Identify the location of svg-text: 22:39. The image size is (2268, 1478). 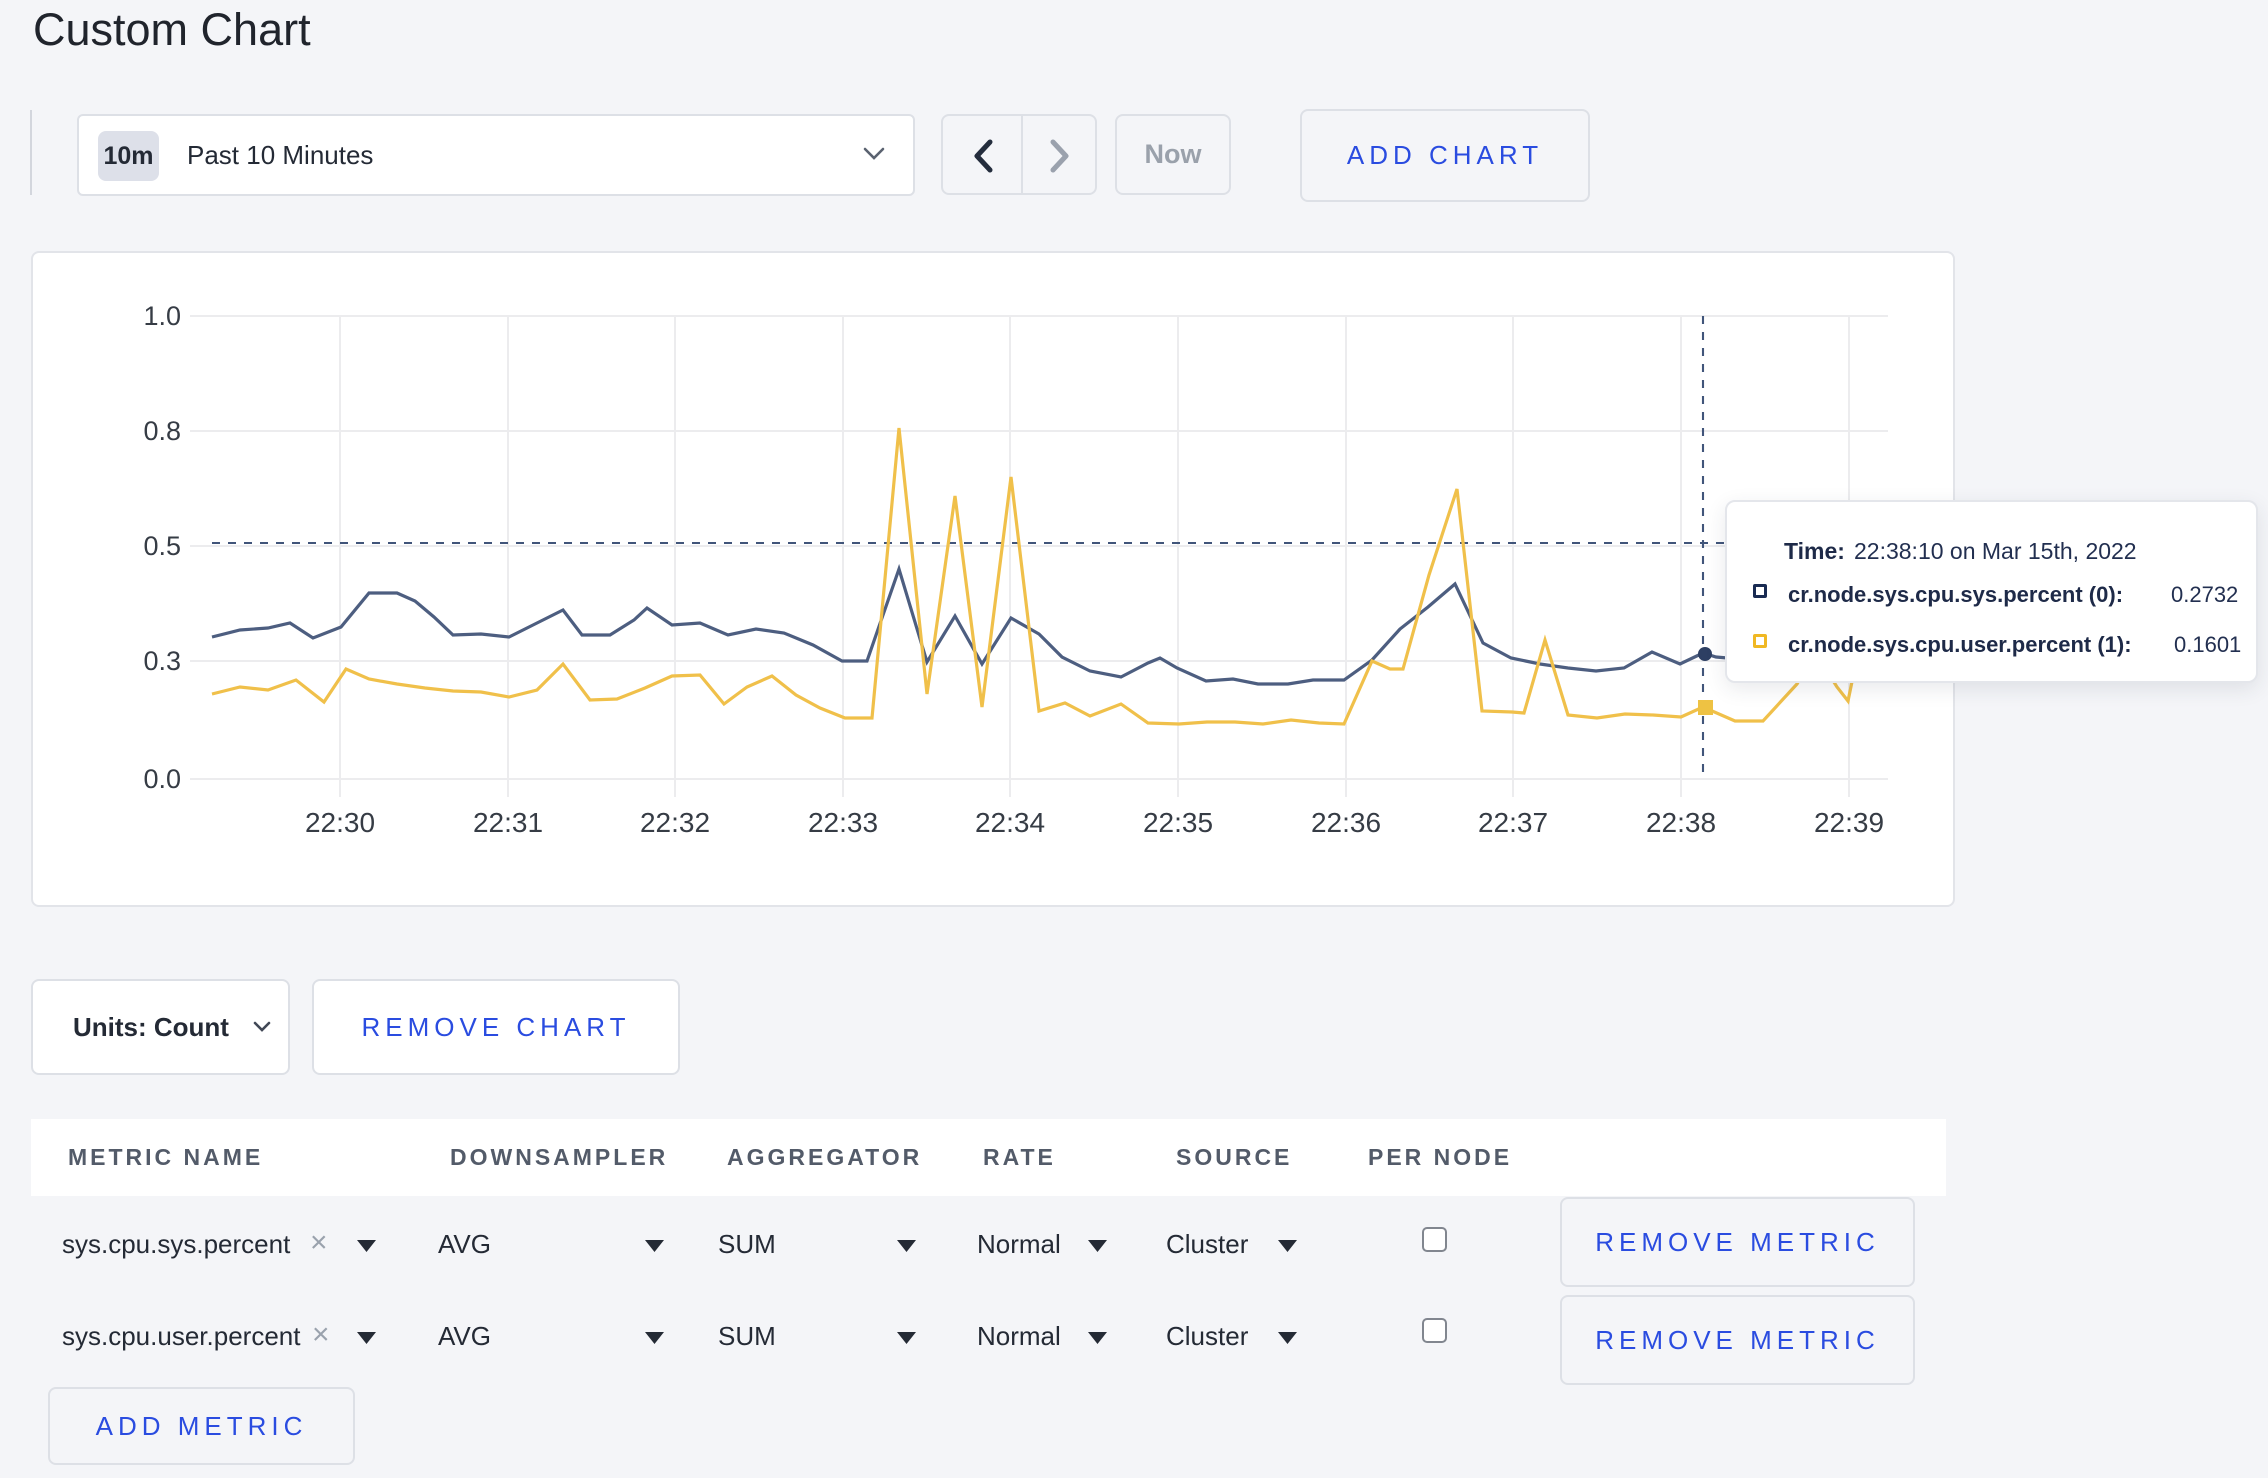
(1849, 822).